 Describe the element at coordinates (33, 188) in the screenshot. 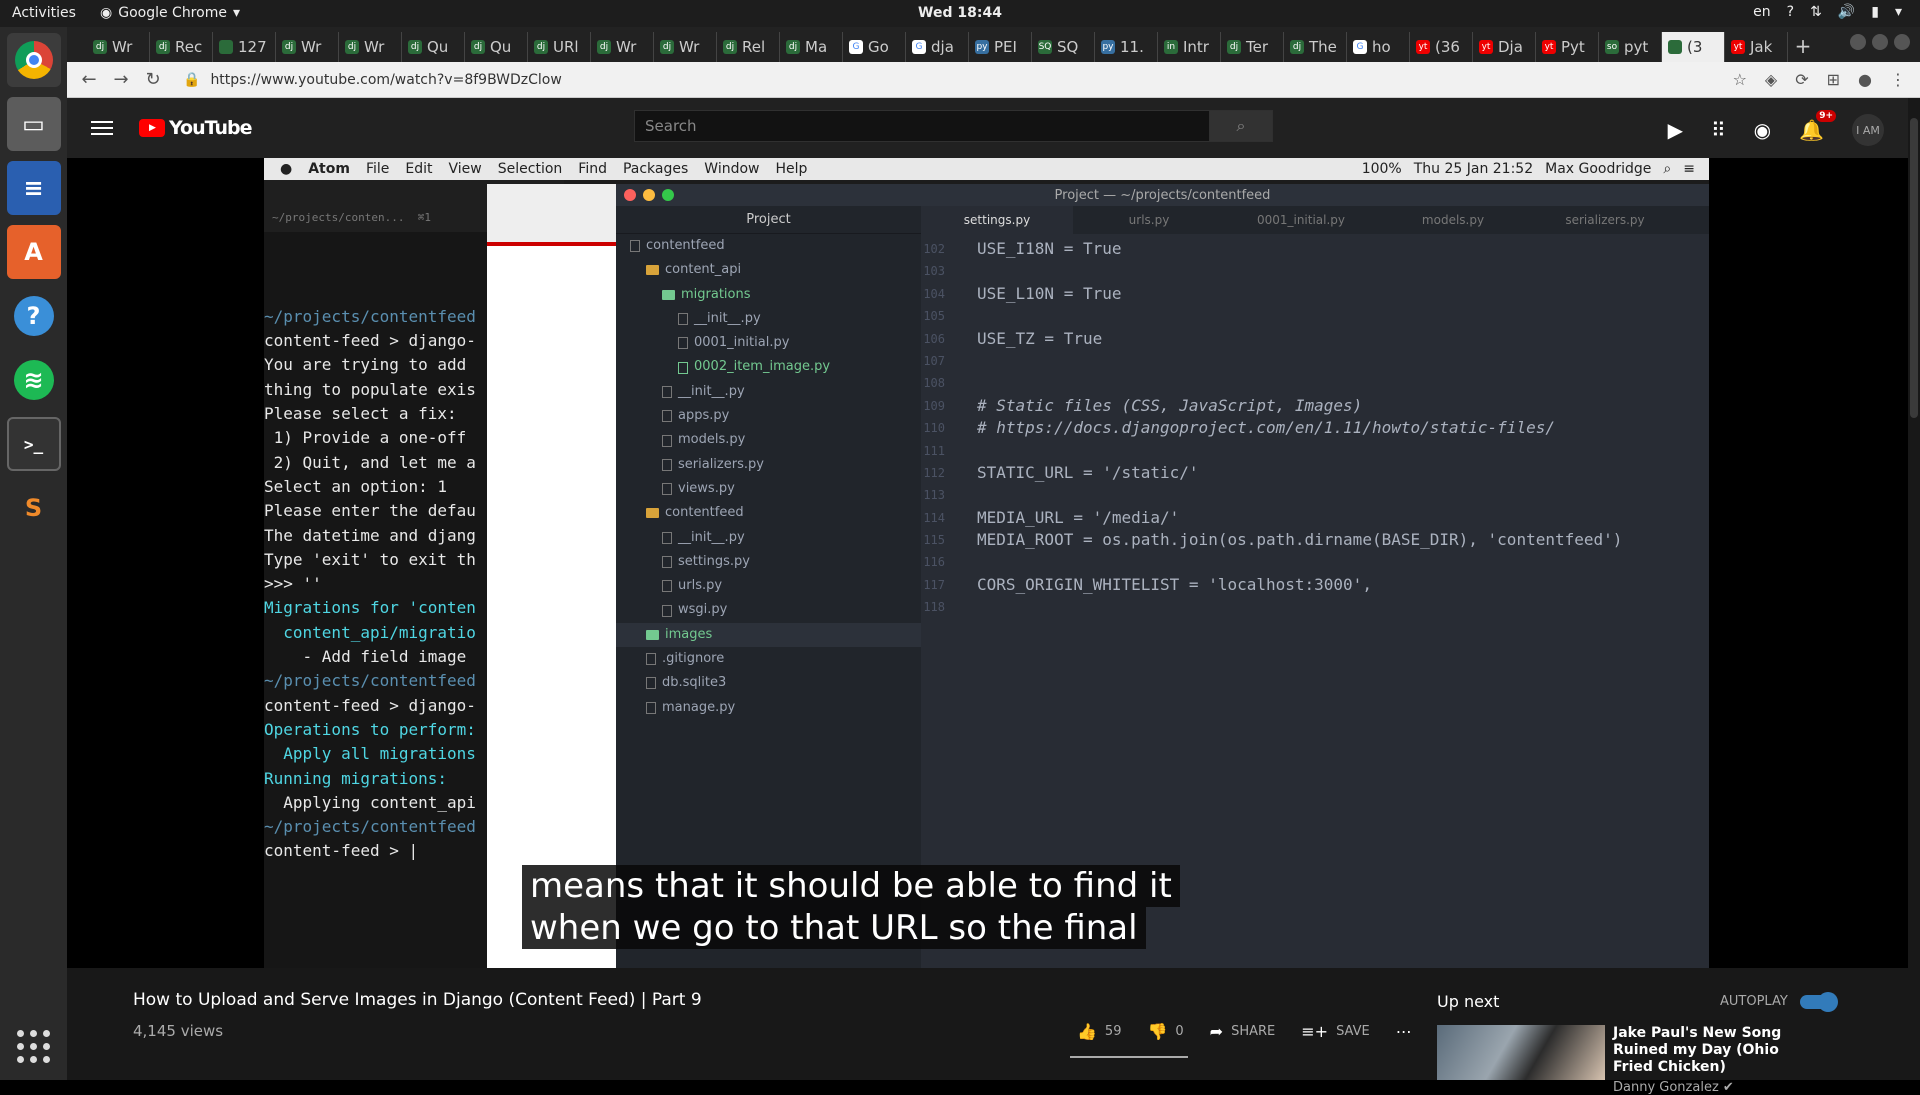

I see `dock-writer: ≡` at that location.